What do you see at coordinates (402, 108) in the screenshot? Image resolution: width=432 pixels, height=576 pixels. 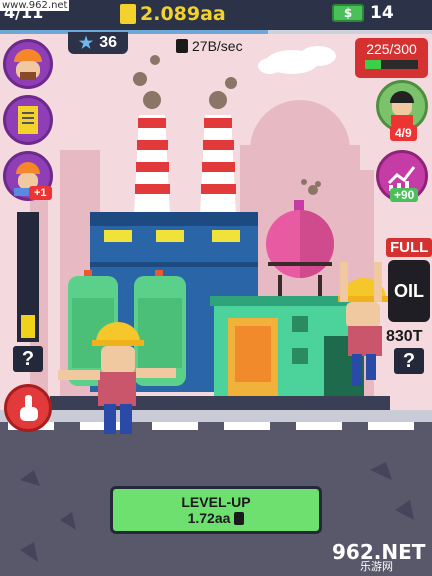 I see `operator-avatar-icon` at bounding box center [402, 108].